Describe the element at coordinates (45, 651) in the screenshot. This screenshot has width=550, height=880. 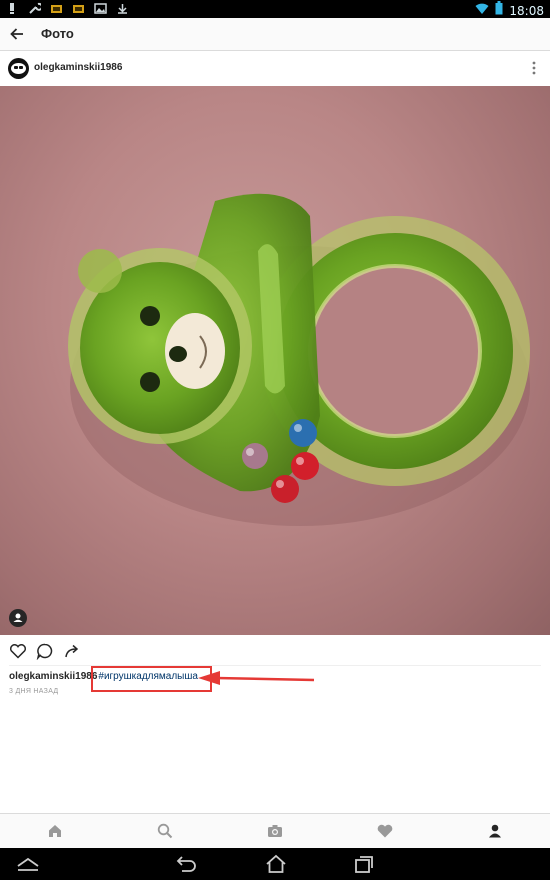
I see `comment-icon` at that location.